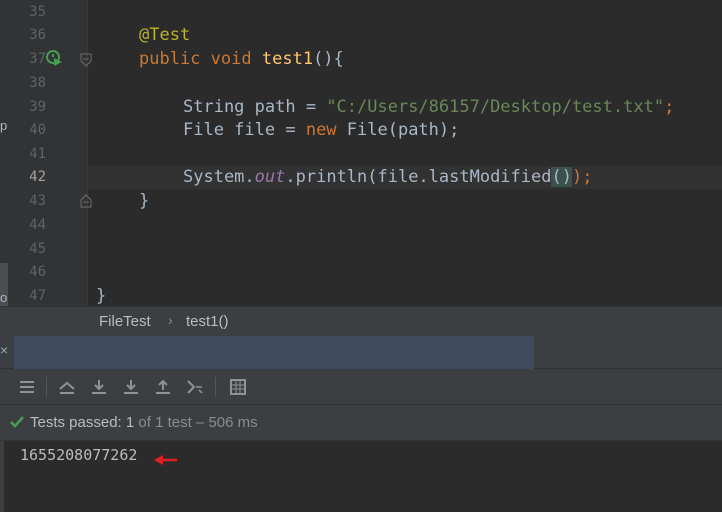 This screenshot has width=722, height=512. I want to click on test-annotation: @Test, so click(165, 35).